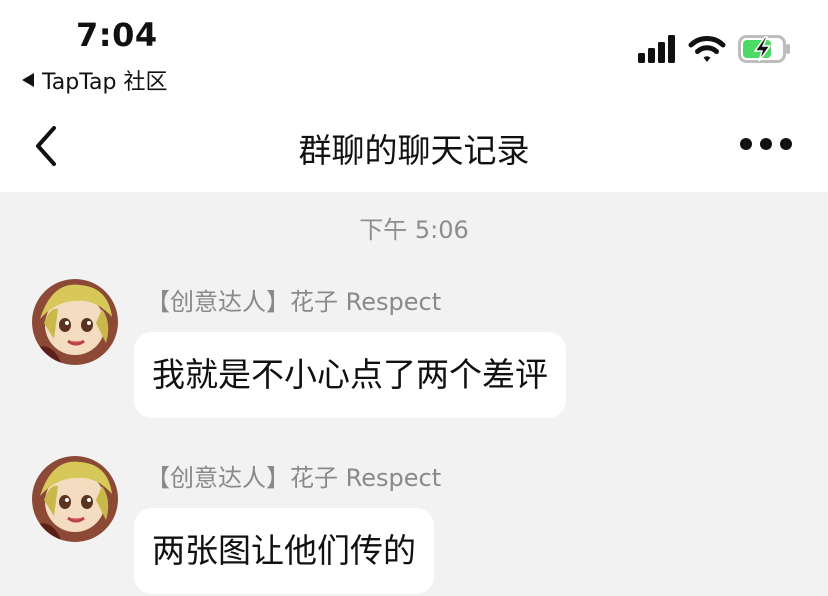 Image resolution: width=828 pixels, height=596 pixels. Describe the element at coordinates (105, 82) in the screenshot. I see `back-app-label: TapTap 社区` at that location.